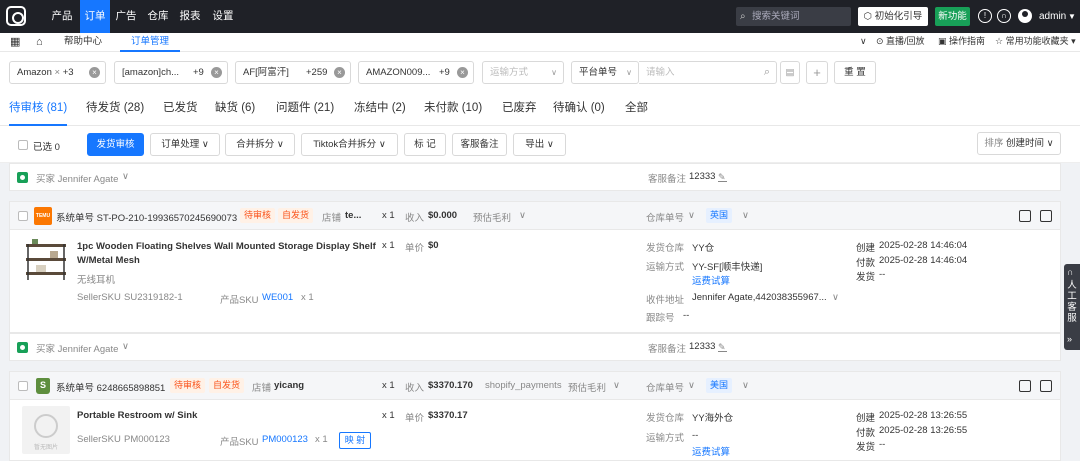  Describe the element at coordinates (16, 16) in the screenshot. I see `app-logo-icon` at that location.